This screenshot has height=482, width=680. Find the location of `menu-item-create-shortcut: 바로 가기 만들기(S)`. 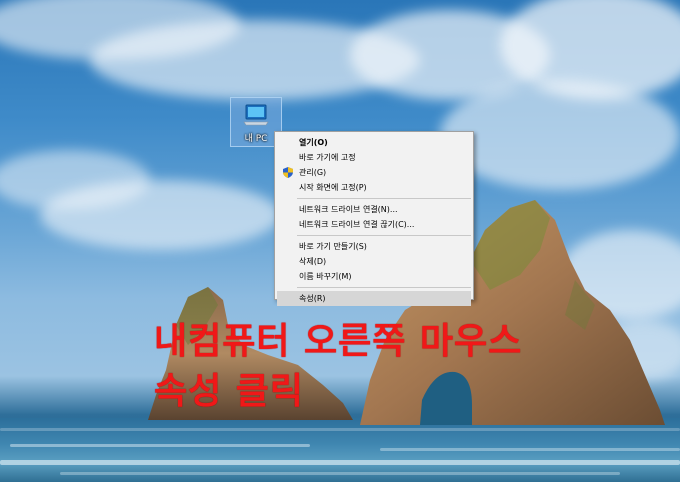

menu-item-create-shortcut: 바로 가기 만들기(S) is located at coordinates (374, 246).